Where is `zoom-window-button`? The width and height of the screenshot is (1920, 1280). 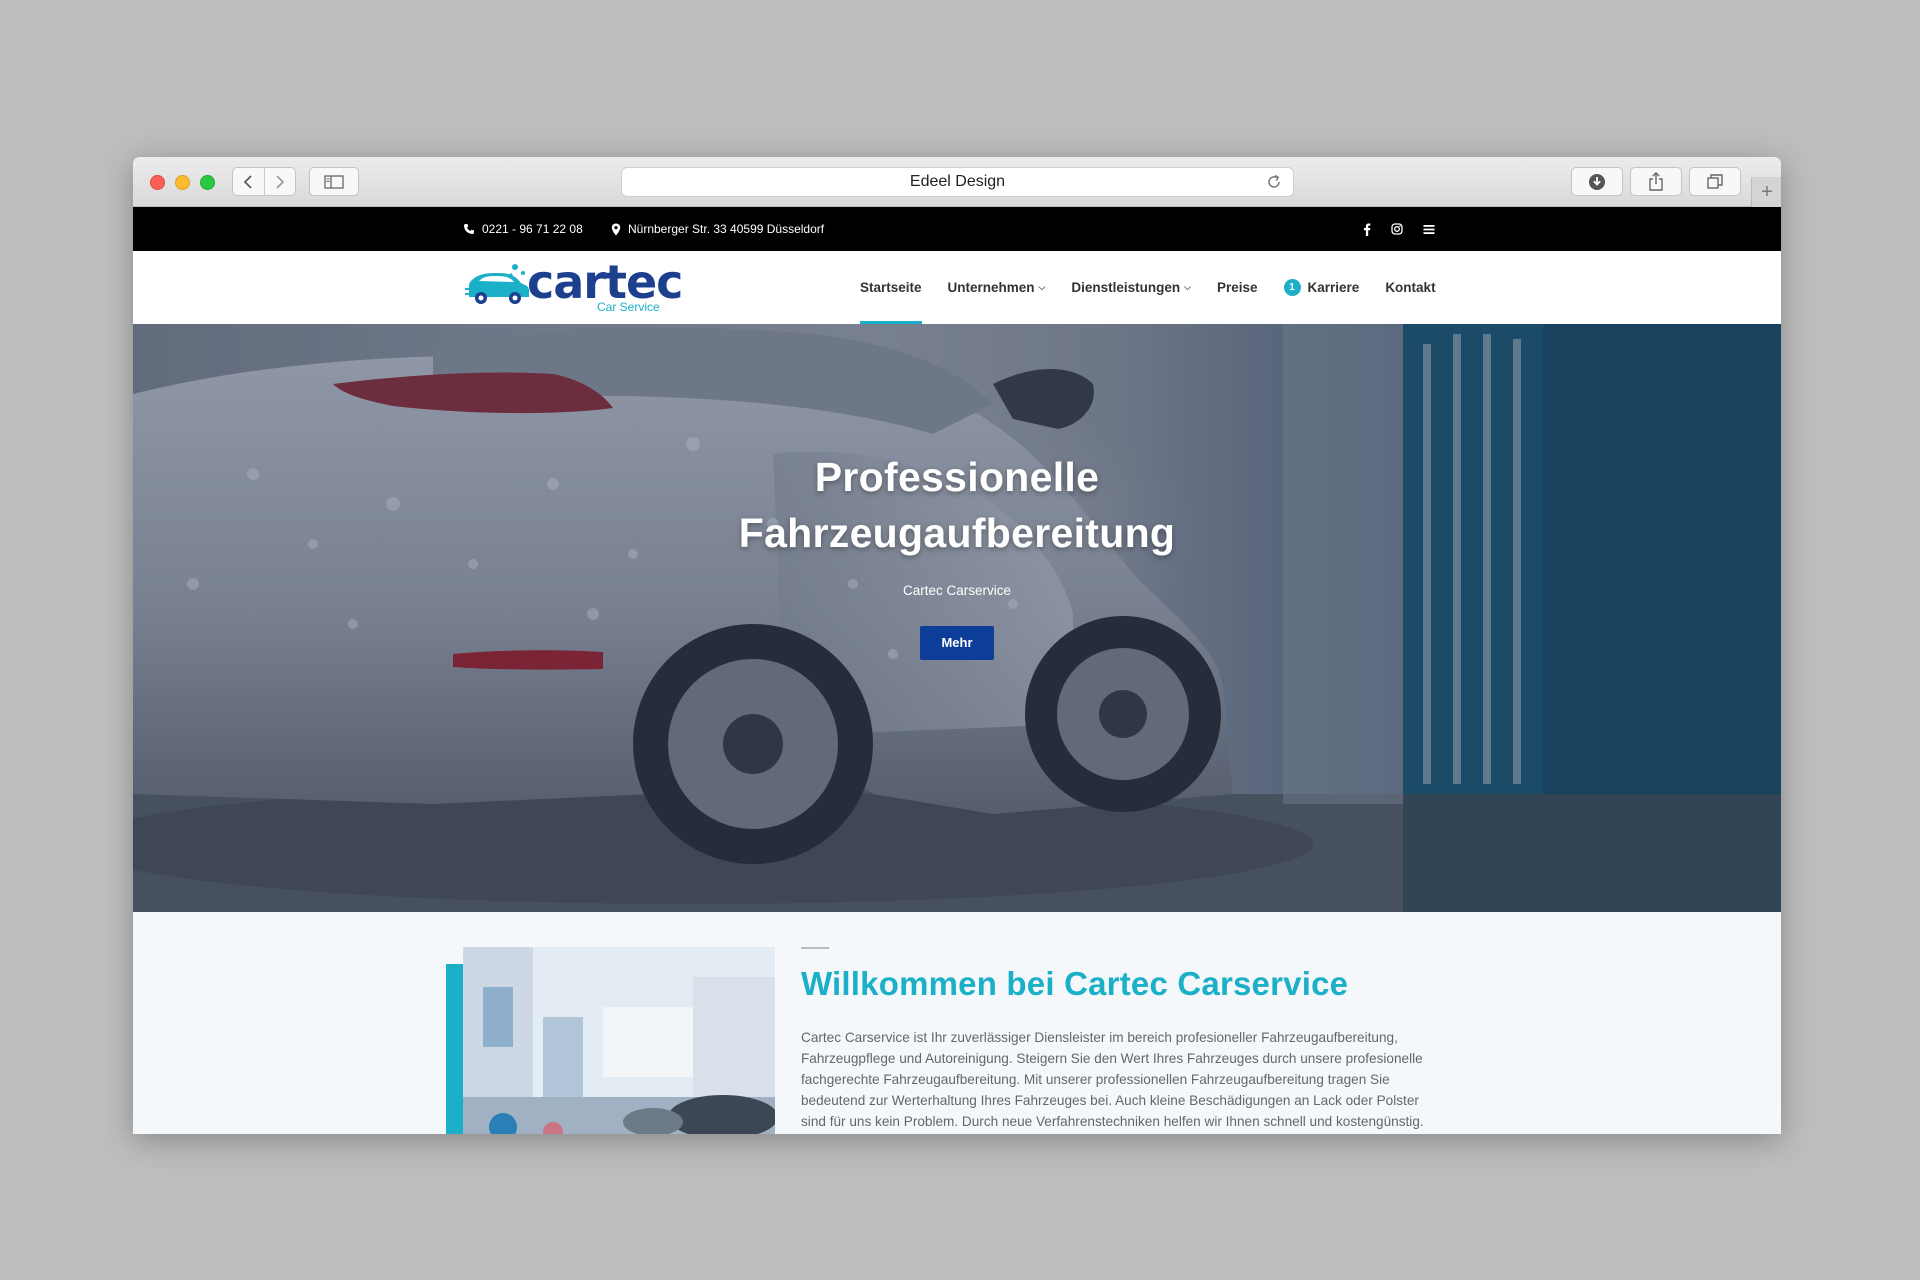 zoom-window-button is located at coordinates (207, 182).